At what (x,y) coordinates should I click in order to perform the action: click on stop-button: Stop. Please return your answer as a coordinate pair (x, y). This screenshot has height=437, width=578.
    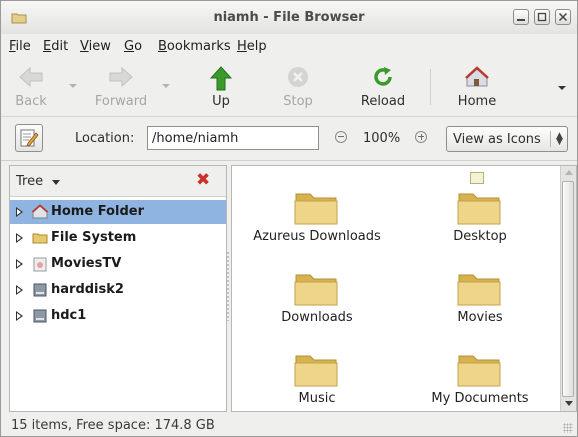
    Looking at the image, I should click on (298, 87).